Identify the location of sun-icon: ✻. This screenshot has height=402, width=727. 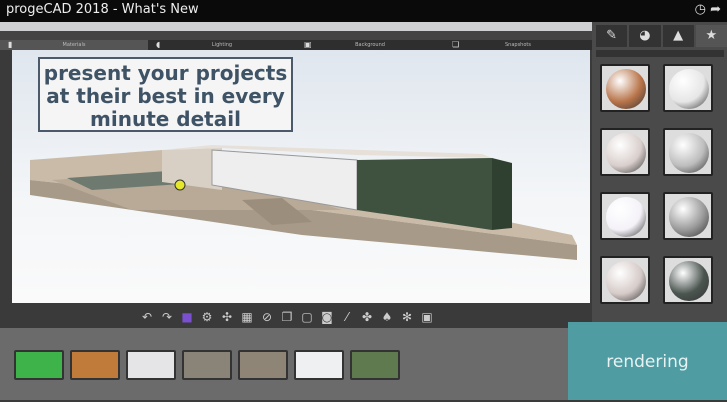
(407, 317).